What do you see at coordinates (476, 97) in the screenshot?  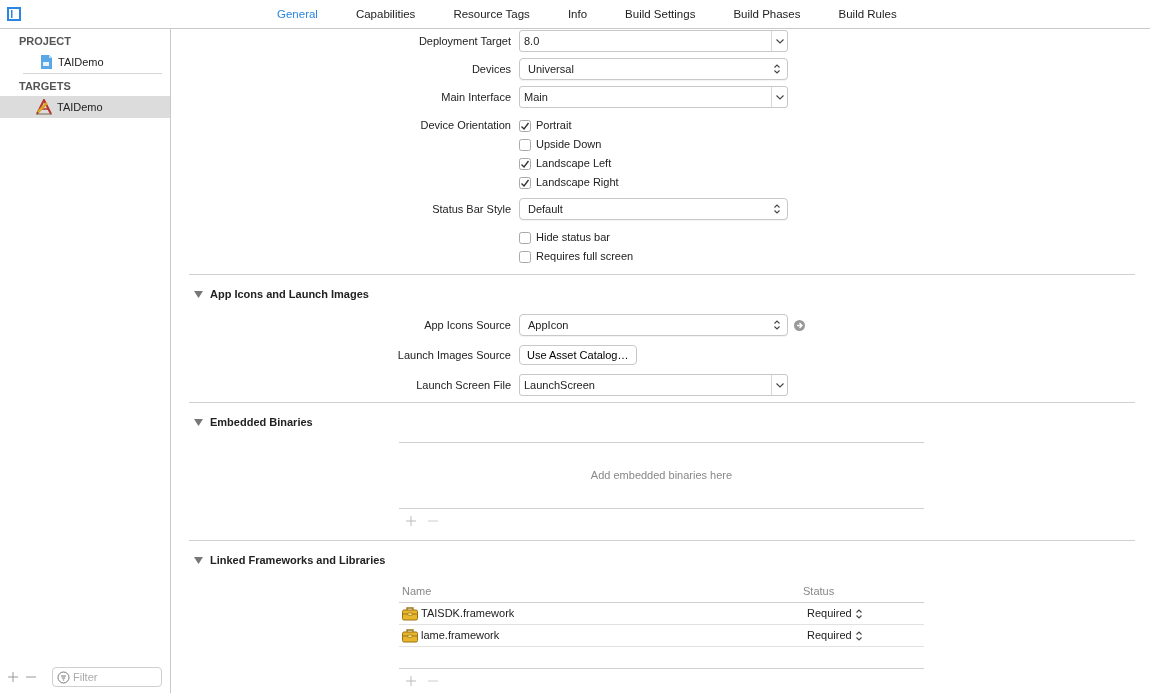 I see `field-label: Main Interface` at bounding box center [476, 97].